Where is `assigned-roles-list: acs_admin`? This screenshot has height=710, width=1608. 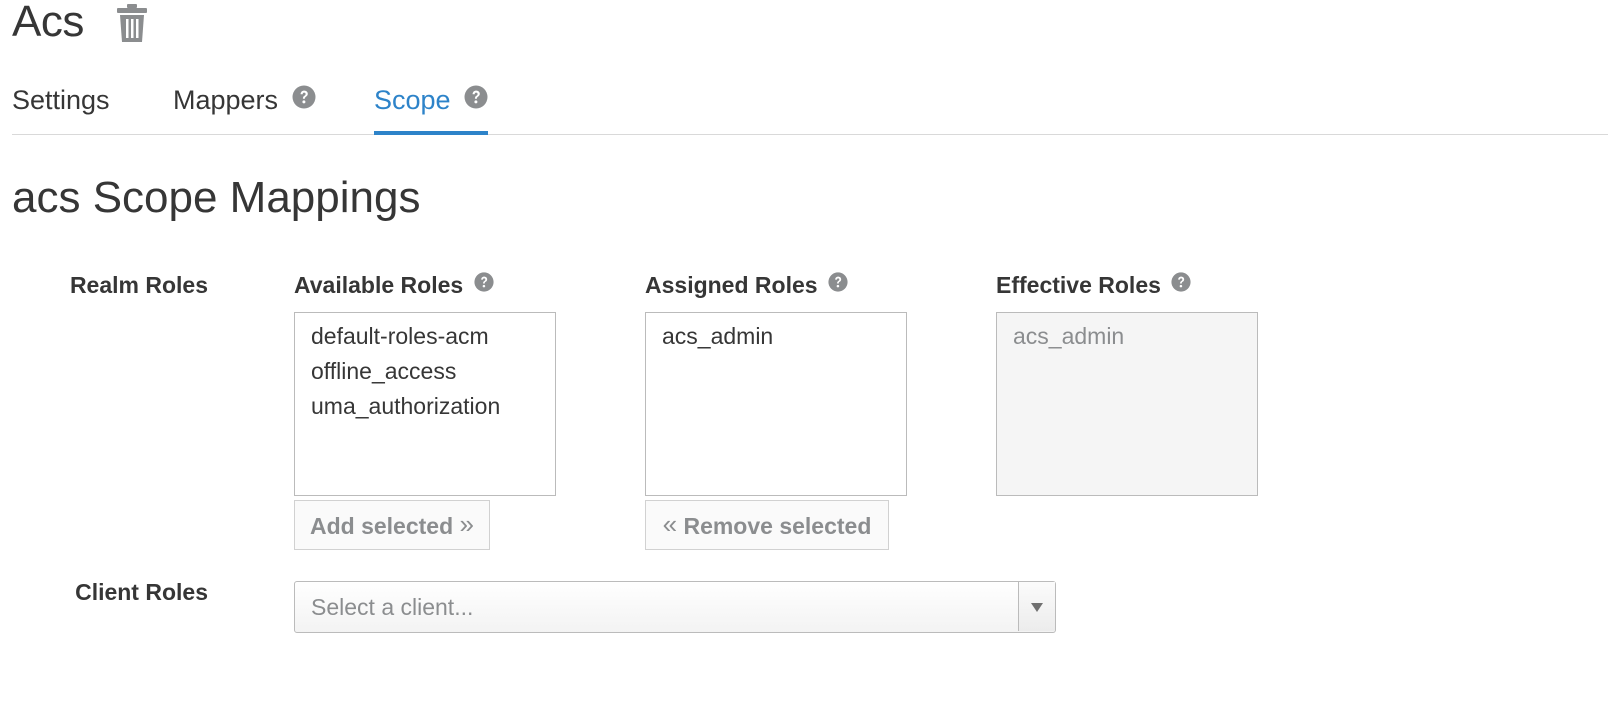
assigned-roles-list: acs_admin is located at coordinates (776, 404).